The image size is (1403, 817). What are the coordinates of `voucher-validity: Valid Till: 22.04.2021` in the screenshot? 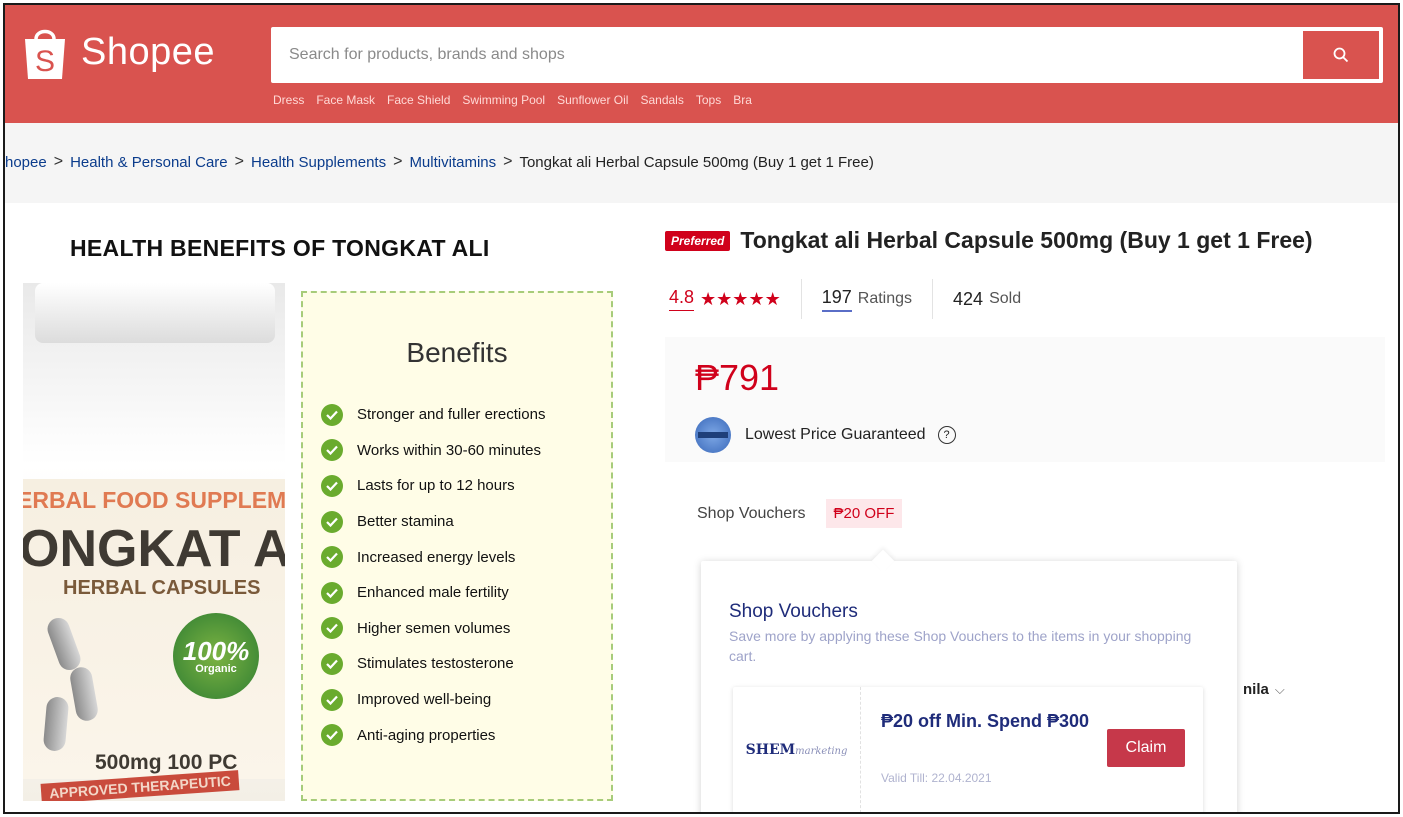 It's located at (936, 778).